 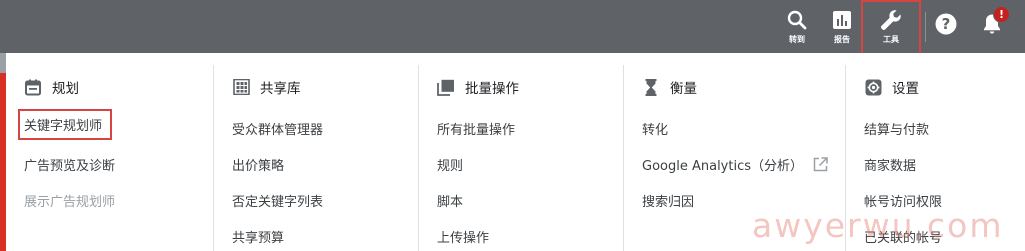 I want to click on library-grid-icon, so click(x=241, y=87).